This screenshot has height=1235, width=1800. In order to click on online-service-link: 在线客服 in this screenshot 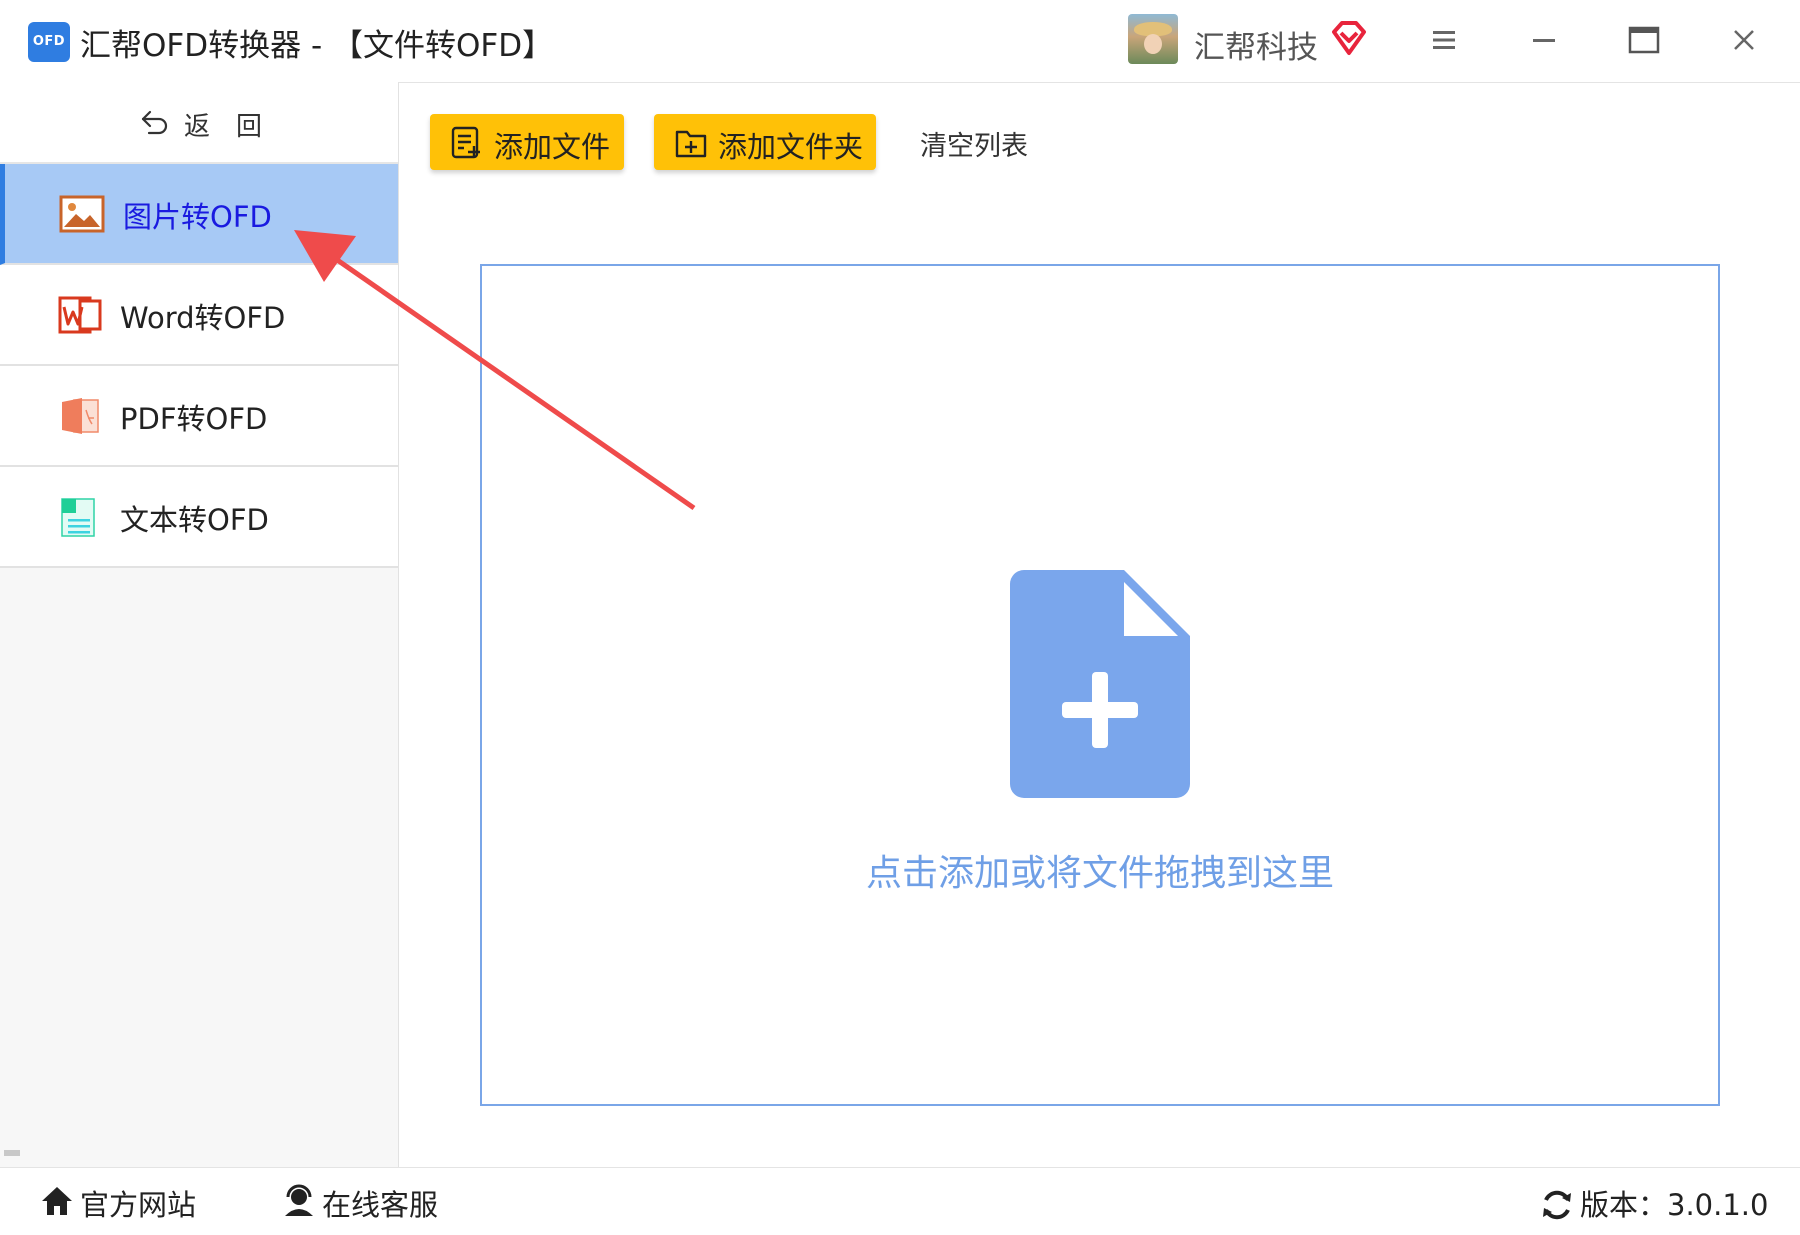, I will do `click(382, 1202)`.